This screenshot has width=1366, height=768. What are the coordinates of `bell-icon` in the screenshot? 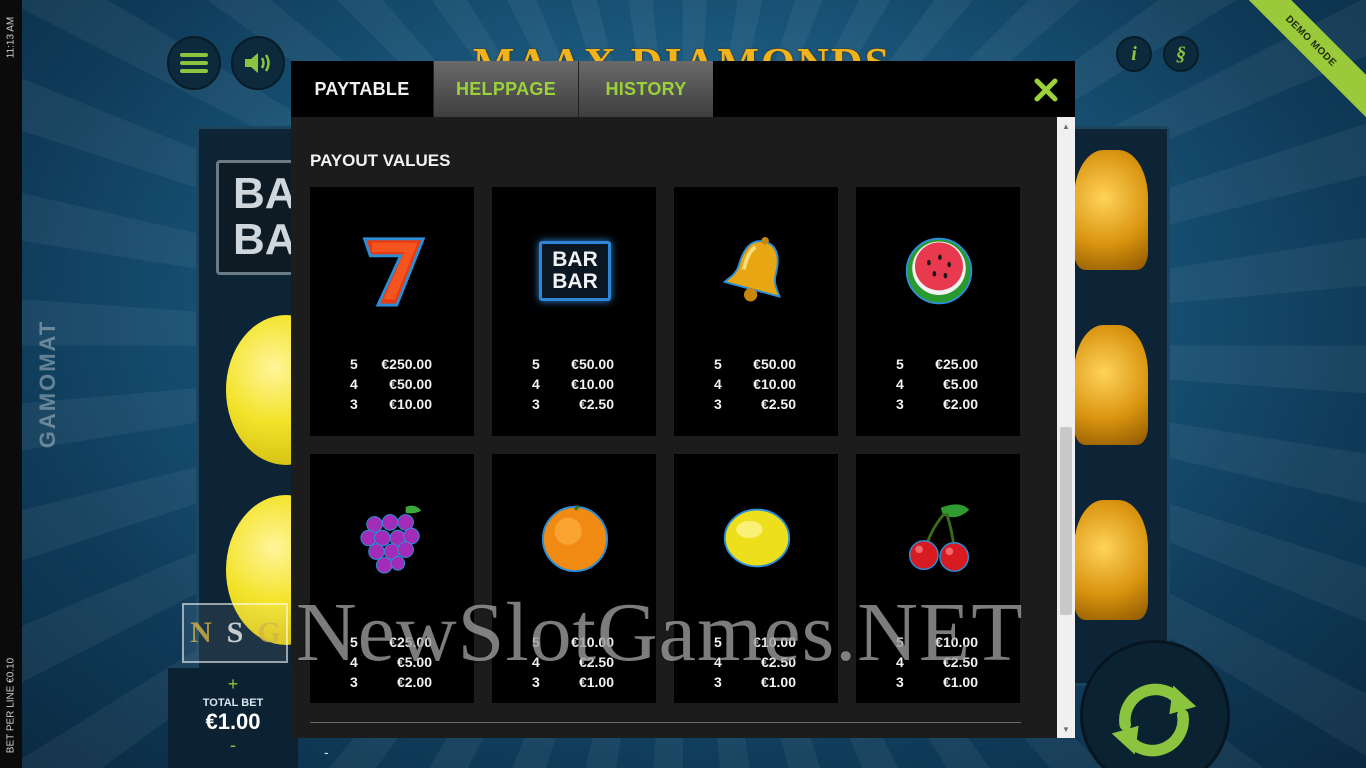 It's located at (757, 271).